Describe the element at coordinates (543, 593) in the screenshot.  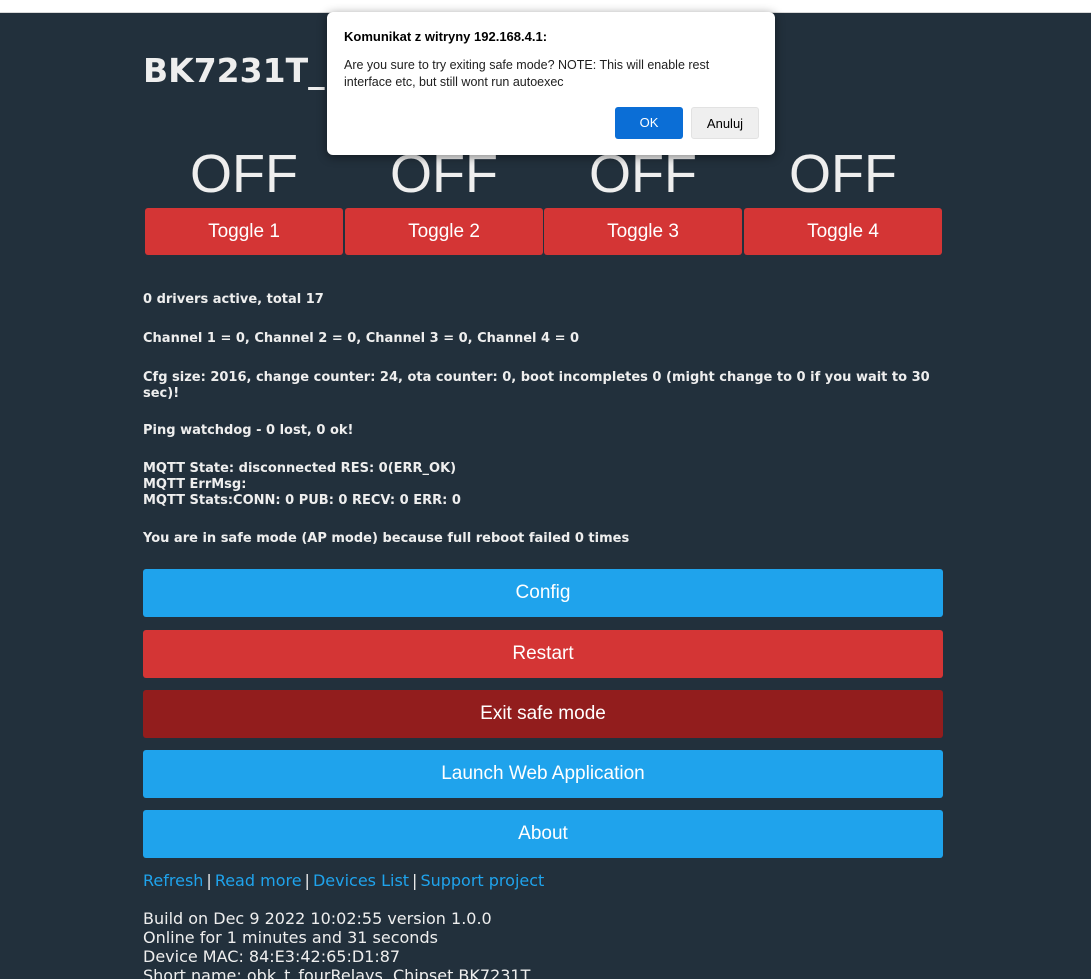
I see `config-button: Config` at that location.